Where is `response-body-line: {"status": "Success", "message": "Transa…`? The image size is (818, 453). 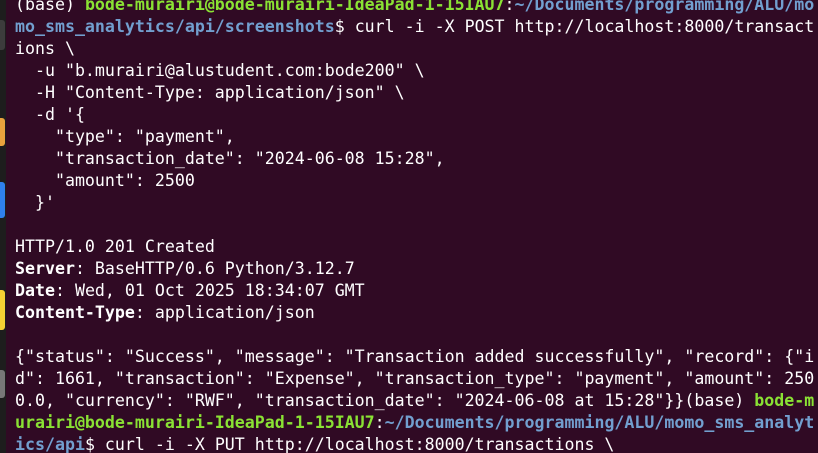
response-body-line: {"status": "Success", "message": "Transa… is located at coordinates (415, 356).